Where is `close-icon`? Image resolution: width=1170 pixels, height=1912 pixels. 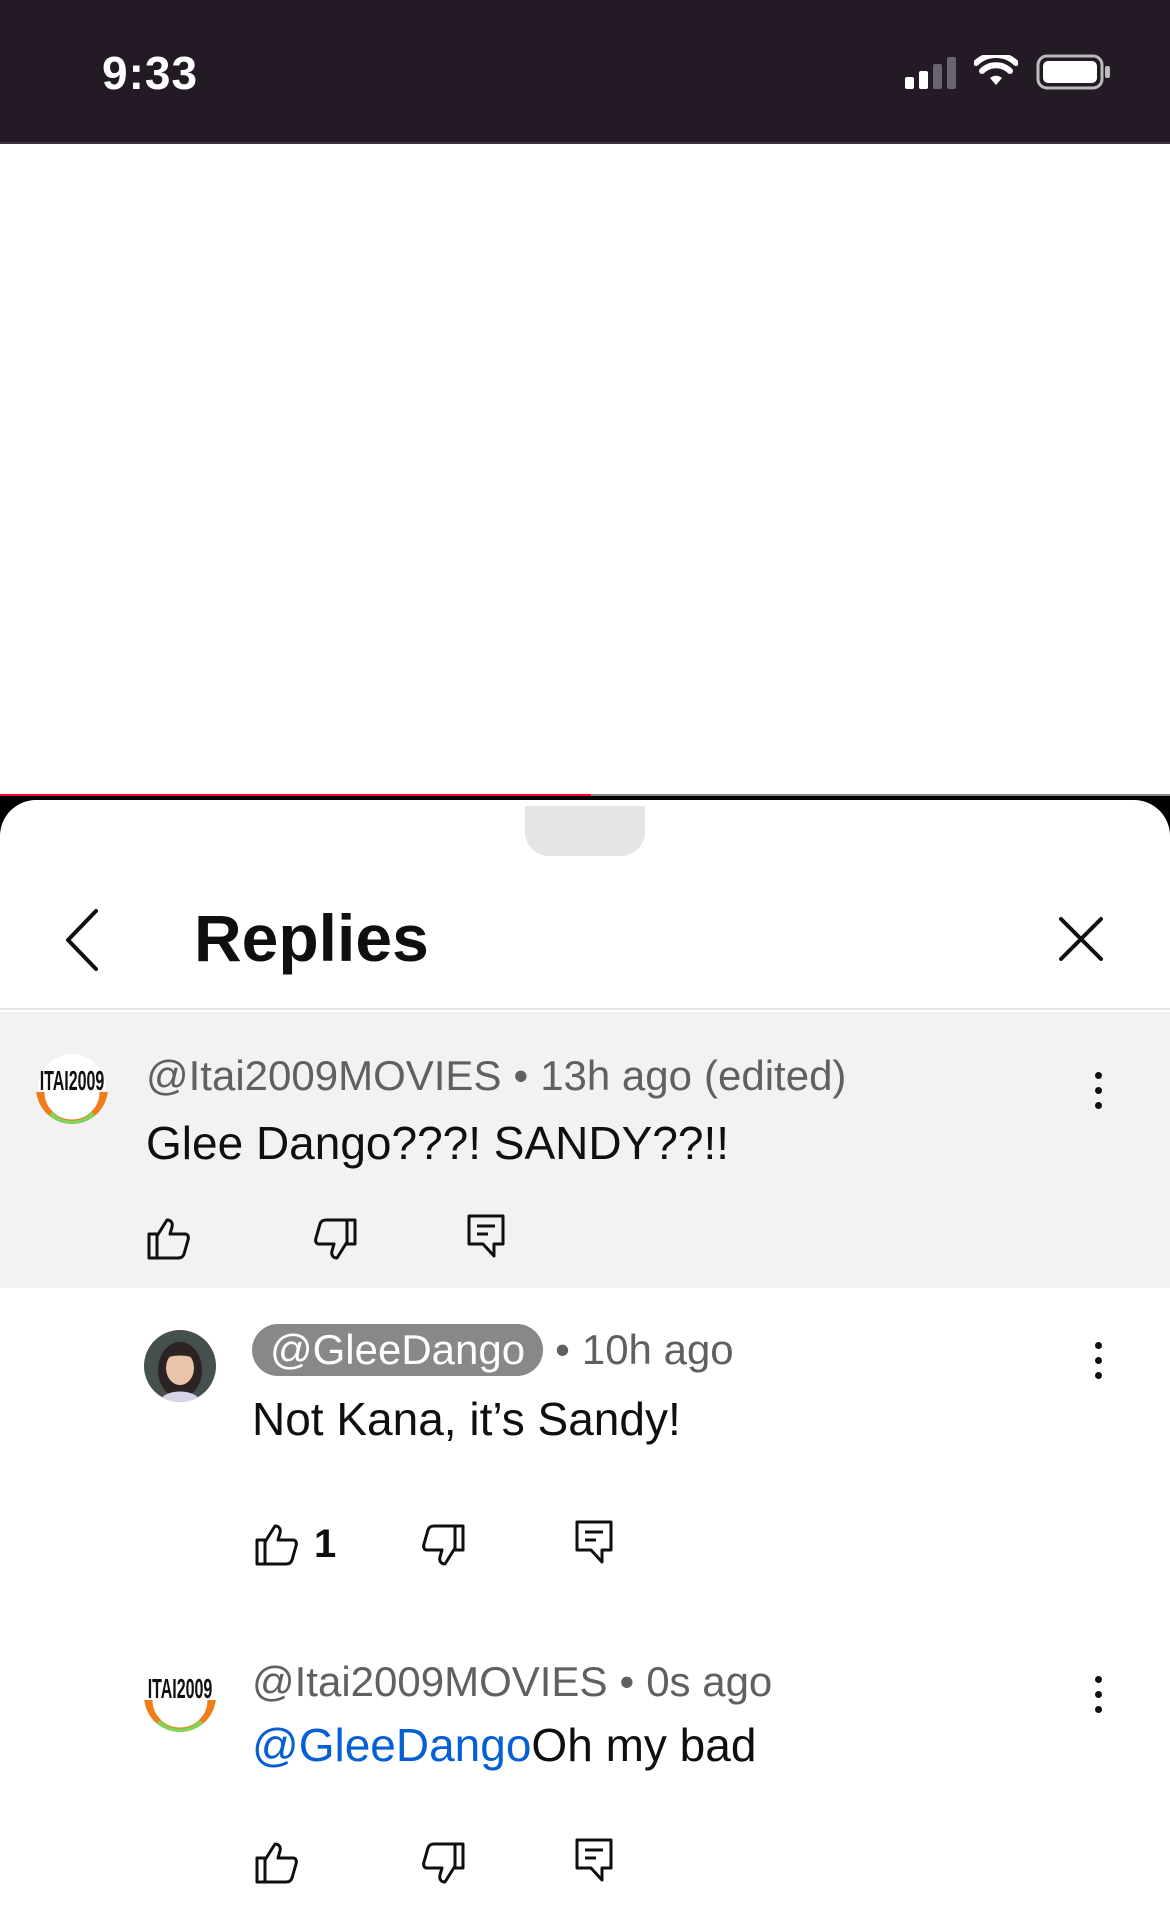 close-icon is located at coordinates (1081, 939).